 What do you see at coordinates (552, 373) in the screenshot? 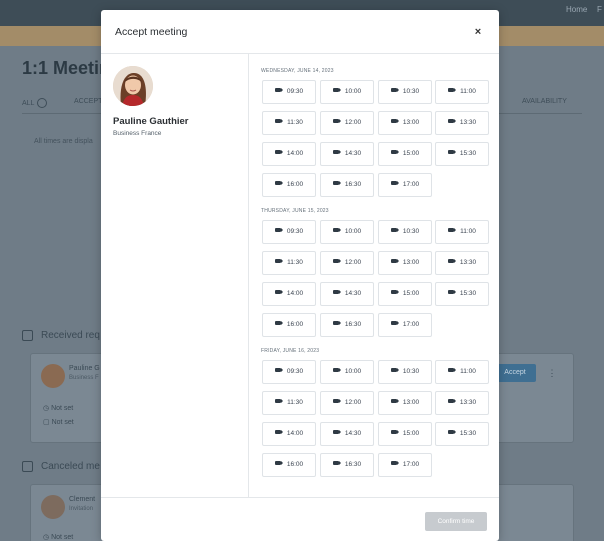
I see `more-options-button: ⋮` at bounding box center [552, 373].